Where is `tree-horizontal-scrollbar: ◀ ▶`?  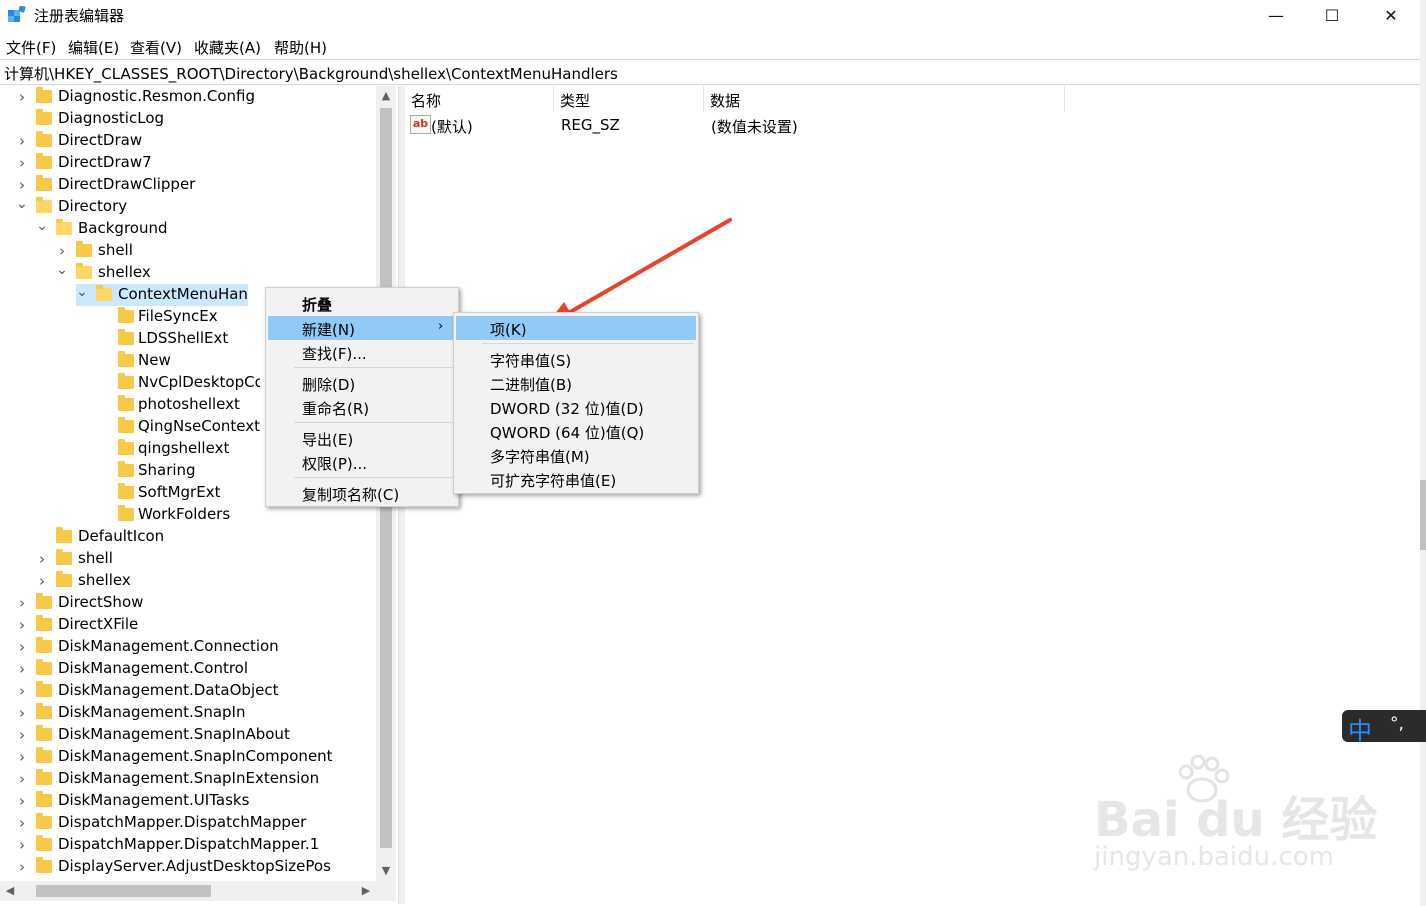 tree-horizontal-scrollbar: ◀ ▶ is located at coordinates (198, 891).